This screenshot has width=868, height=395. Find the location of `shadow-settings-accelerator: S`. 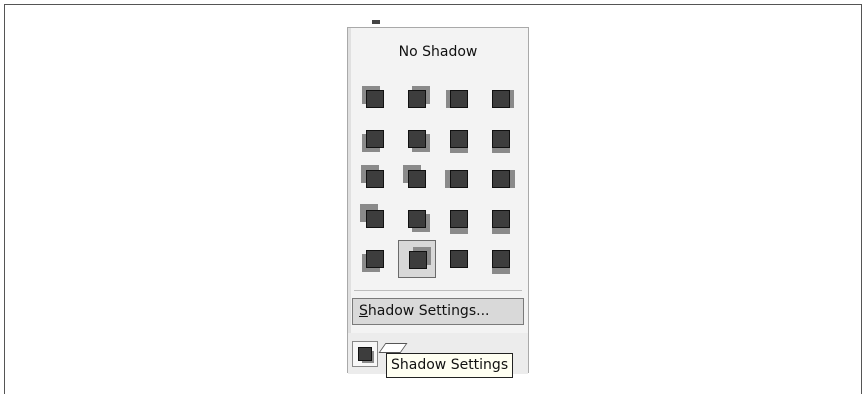

shadow-settings-accelerator: S is located at coordinates (363, 311).